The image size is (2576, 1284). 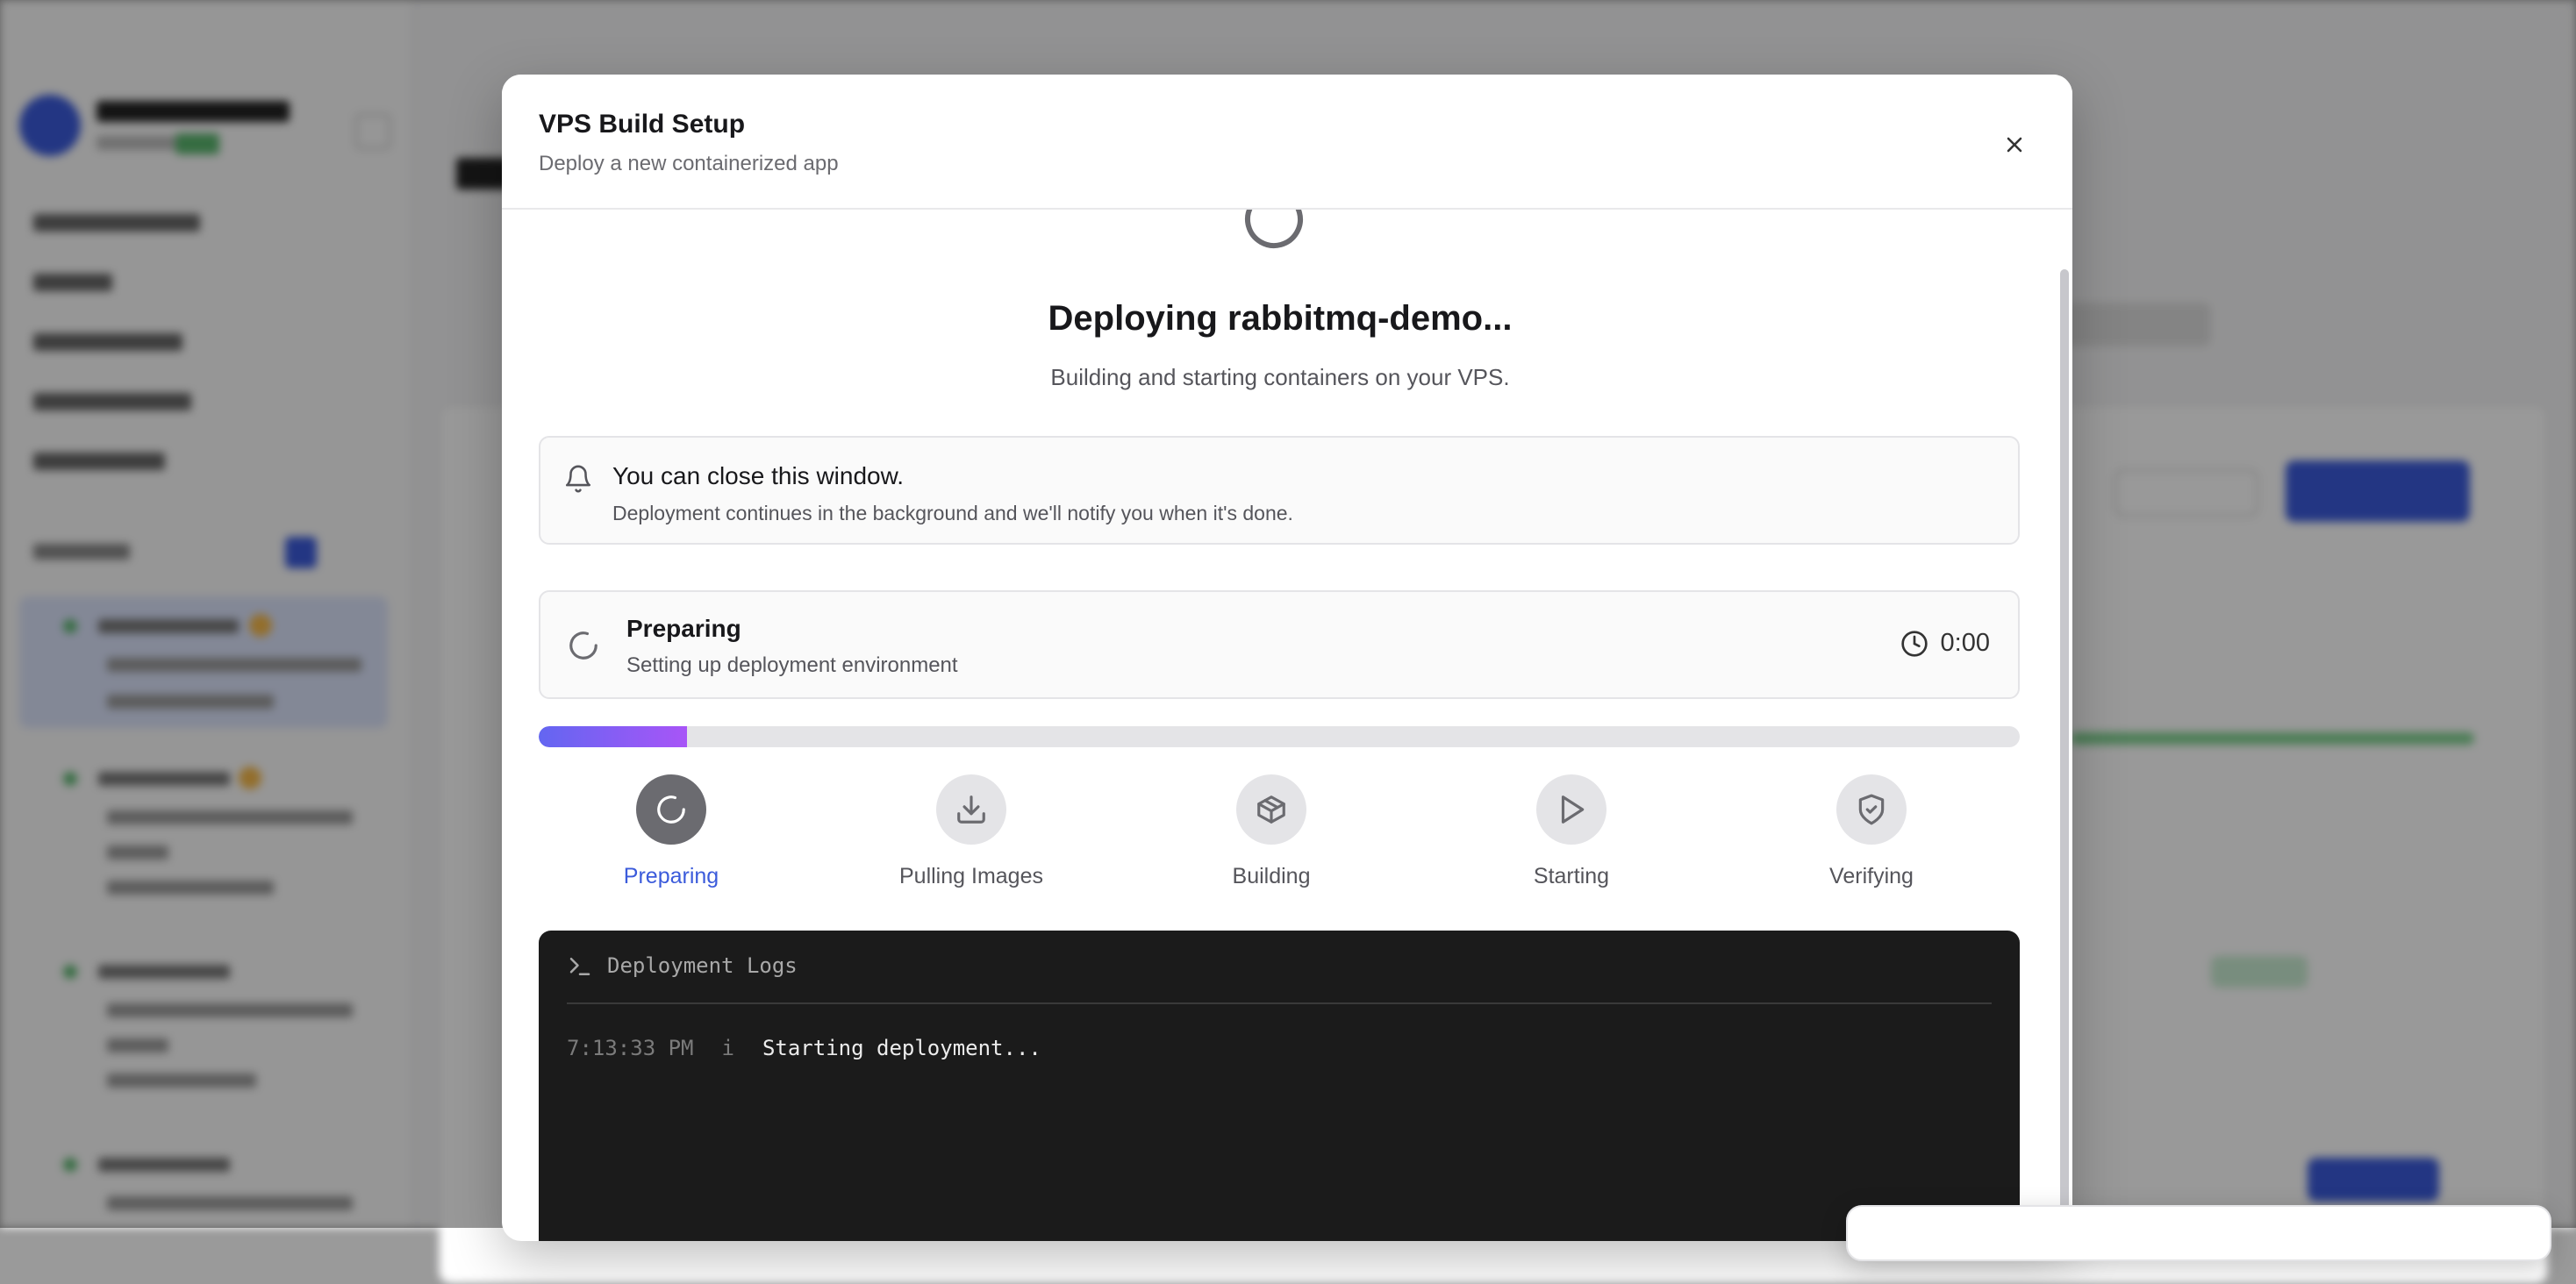 I want to click on close-icon, so click(x=2014, y=145).